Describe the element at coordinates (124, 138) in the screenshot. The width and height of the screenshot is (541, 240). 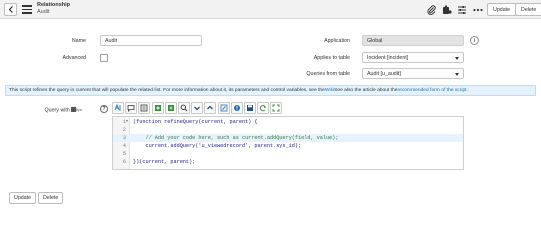
I see `line-number: 3` at that location.